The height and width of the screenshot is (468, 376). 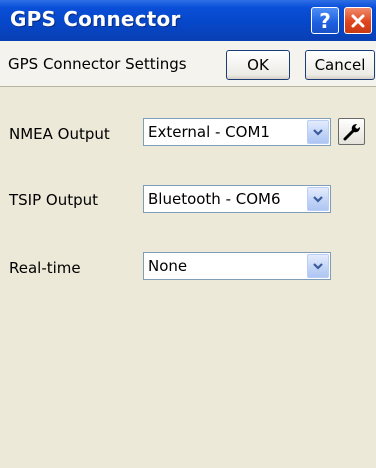 I want to click on tsip-dropdown-button, so click(x=318, y=199).